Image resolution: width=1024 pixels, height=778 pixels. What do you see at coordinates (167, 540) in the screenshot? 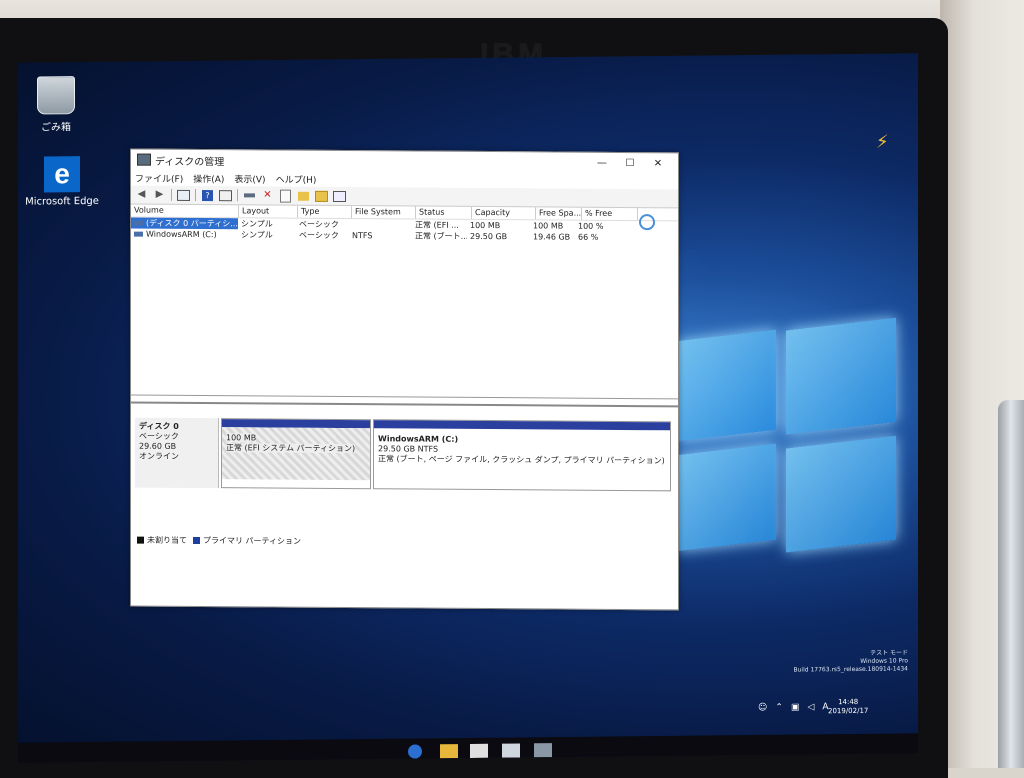
I see `legend-unallocated: 未割り当て` at bounding box center [167, 540].